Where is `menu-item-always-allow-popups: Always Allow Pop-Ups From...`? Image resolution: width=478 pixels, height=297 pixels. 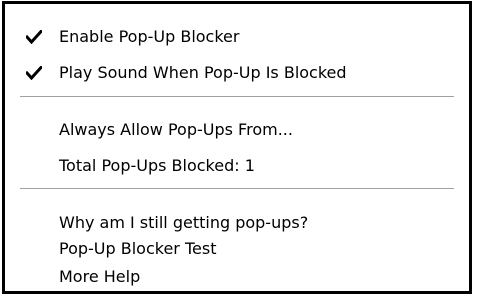
menu-item-always-allow-popups: Always Allow Pop-Ups From... is located at coordinates (237, 130).